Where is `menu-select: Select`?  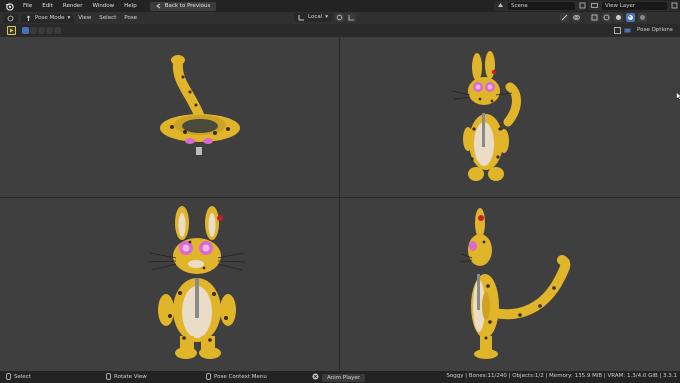 menu-select: Select is located at coordinates (107, 18).